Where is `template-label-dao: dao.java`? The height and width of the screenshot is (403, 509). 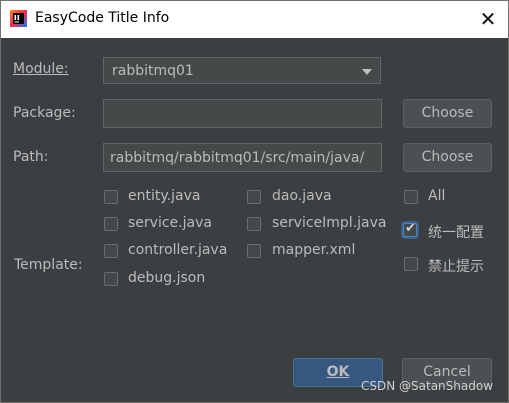 template-label-dao: dao.java is located at coordinates (302, 196).